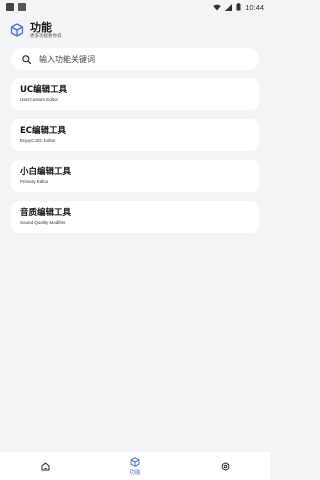  What do you see at coordinates (217, 7) in the screenshot?
I see `wifi-icon` at bounding box center [217, 7].